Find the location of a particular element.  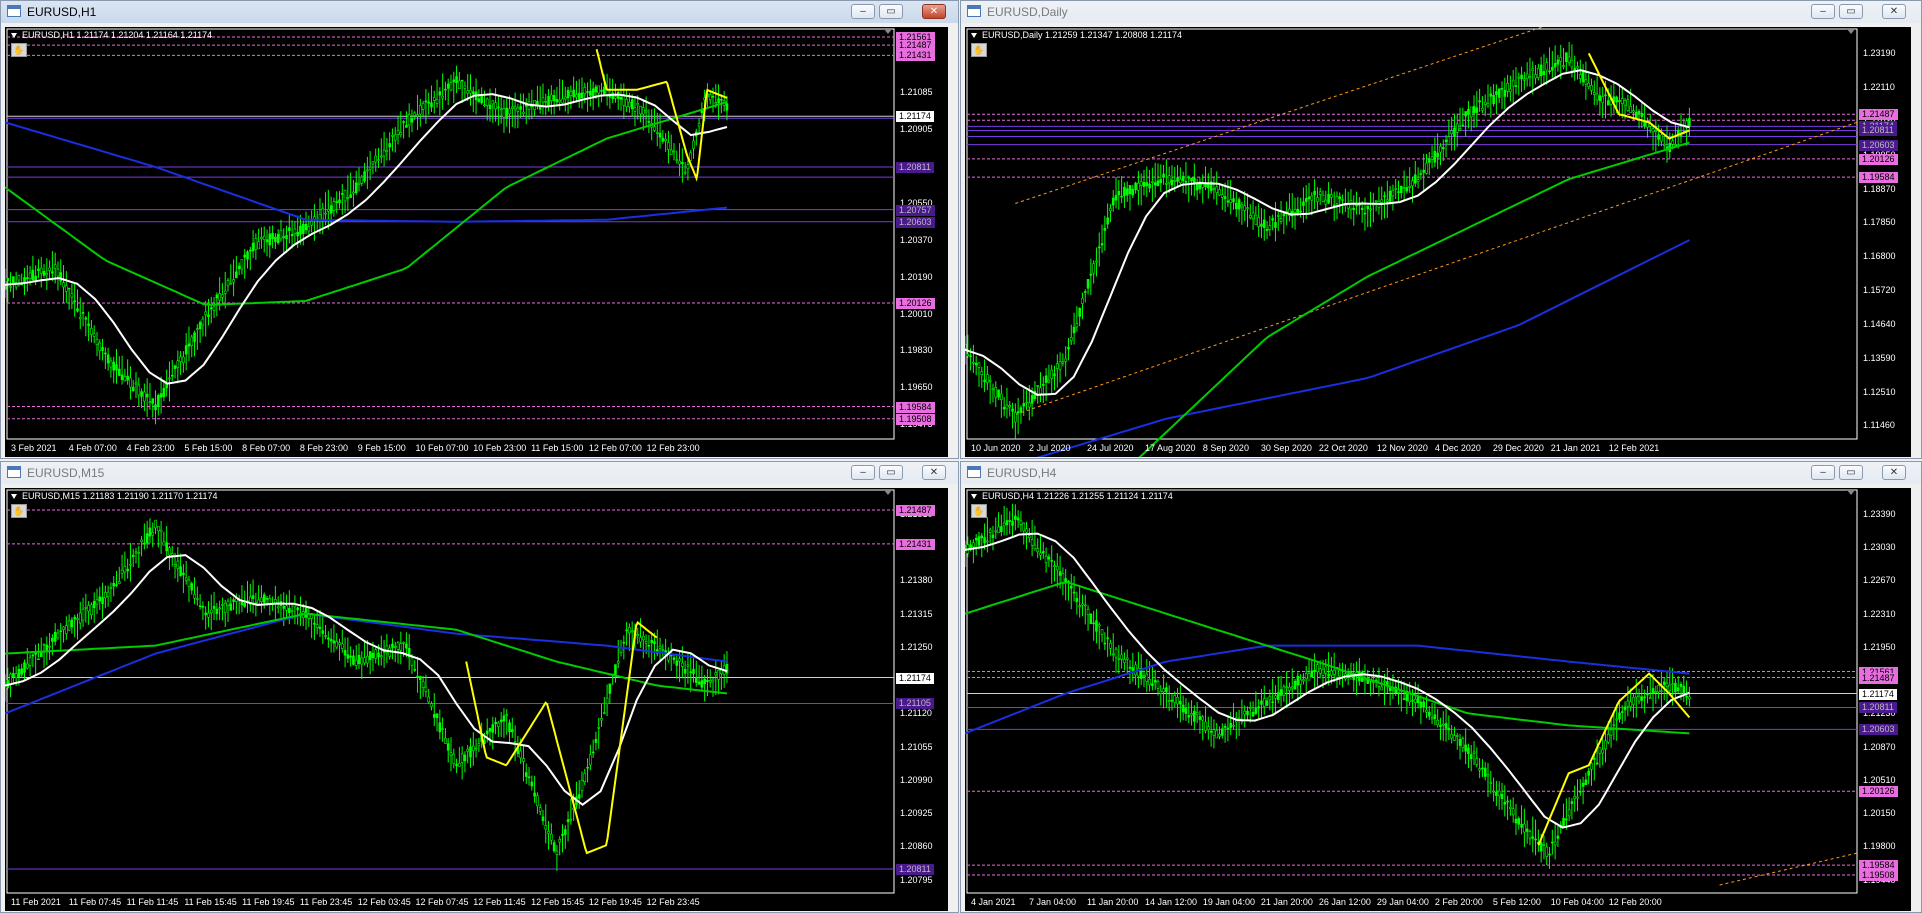

time-axis-label: 30 Sep 2020 is located at coordinates (1286, 448).